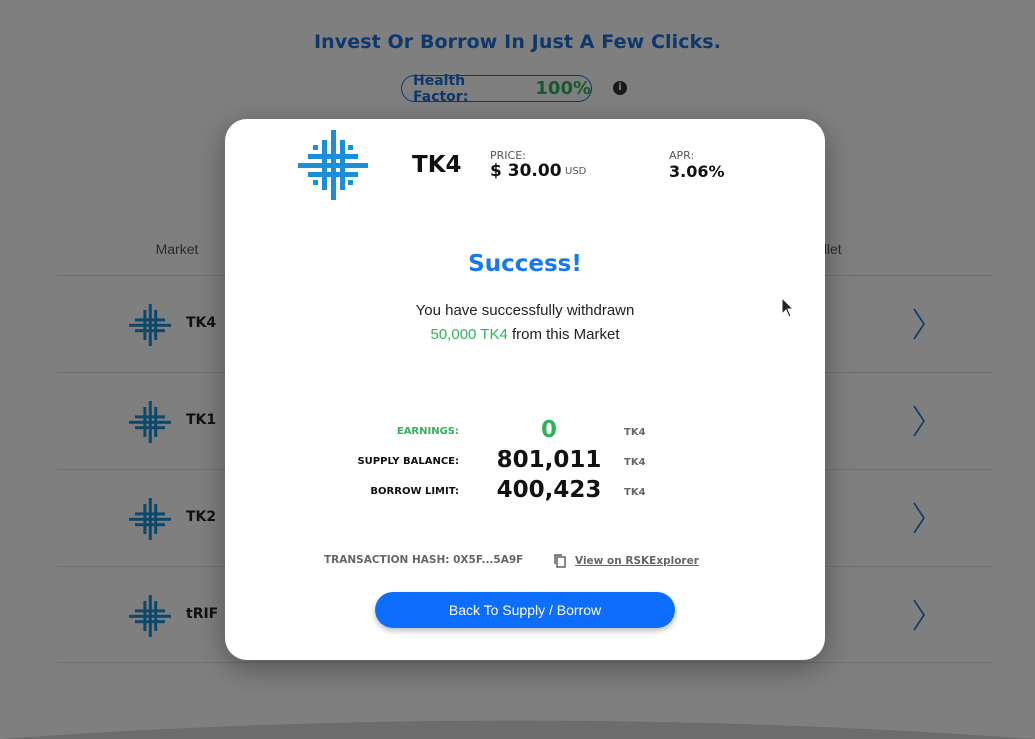 The height and width of the screenshot is (739, 1035). Describe the element at coordinates (408, 461) in the screenshot. I see `supply-balance-label: SUPPLY BALANCE:` at that location.